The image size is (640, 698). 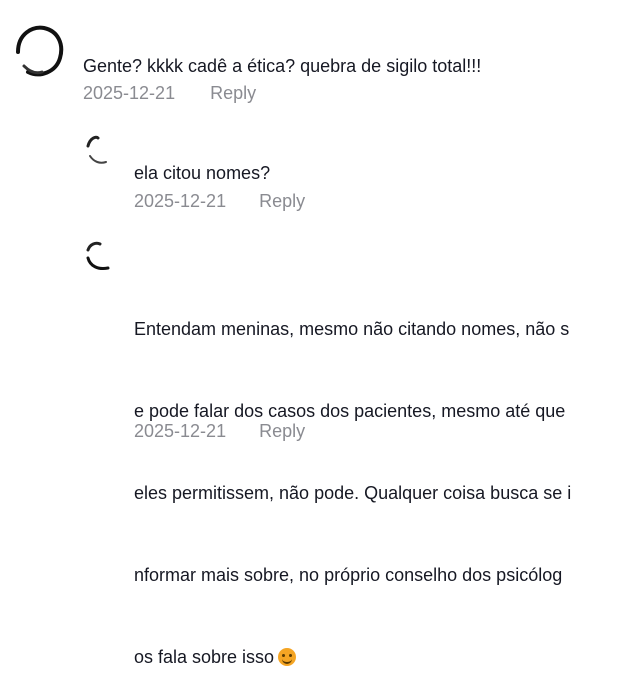 What do you see at coordinates (204, 657) in the screenshot?
I see `comment-line-text: os fala sobre isso` at bounding box center [204, 657].